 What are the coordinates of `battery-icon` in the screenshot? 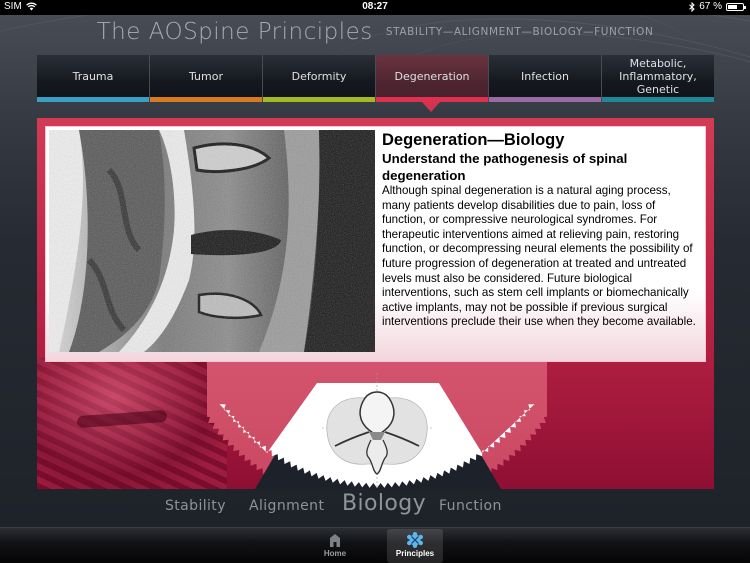 It's located at (736, 6).